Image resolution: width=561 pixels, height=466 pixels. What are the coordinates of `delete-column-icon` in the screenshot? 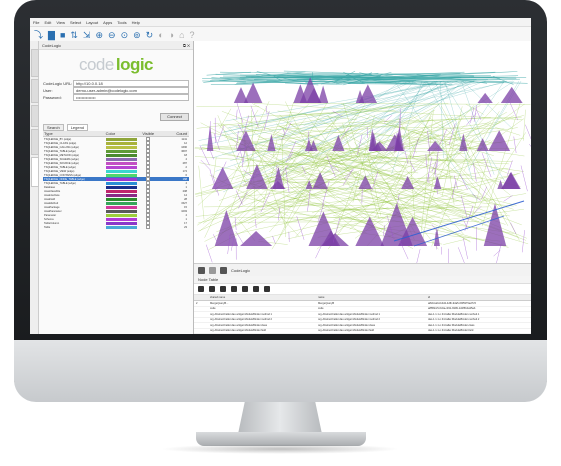 It's located at (245, 289).